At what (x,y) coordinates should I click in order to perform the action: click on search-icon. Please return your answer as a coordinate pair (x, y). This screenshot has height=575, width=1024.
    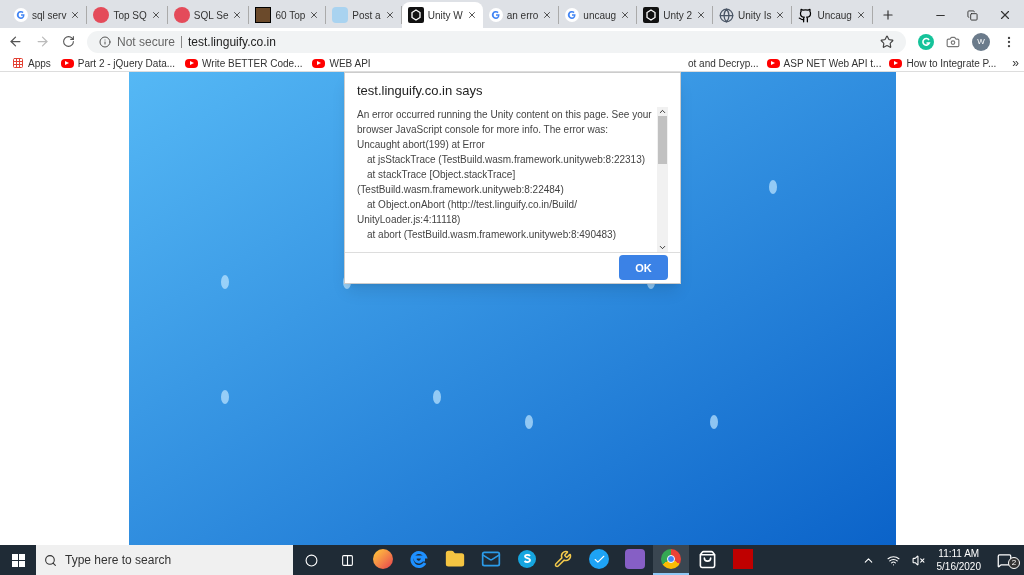
    Looking at the image, I should click on (50, 560).